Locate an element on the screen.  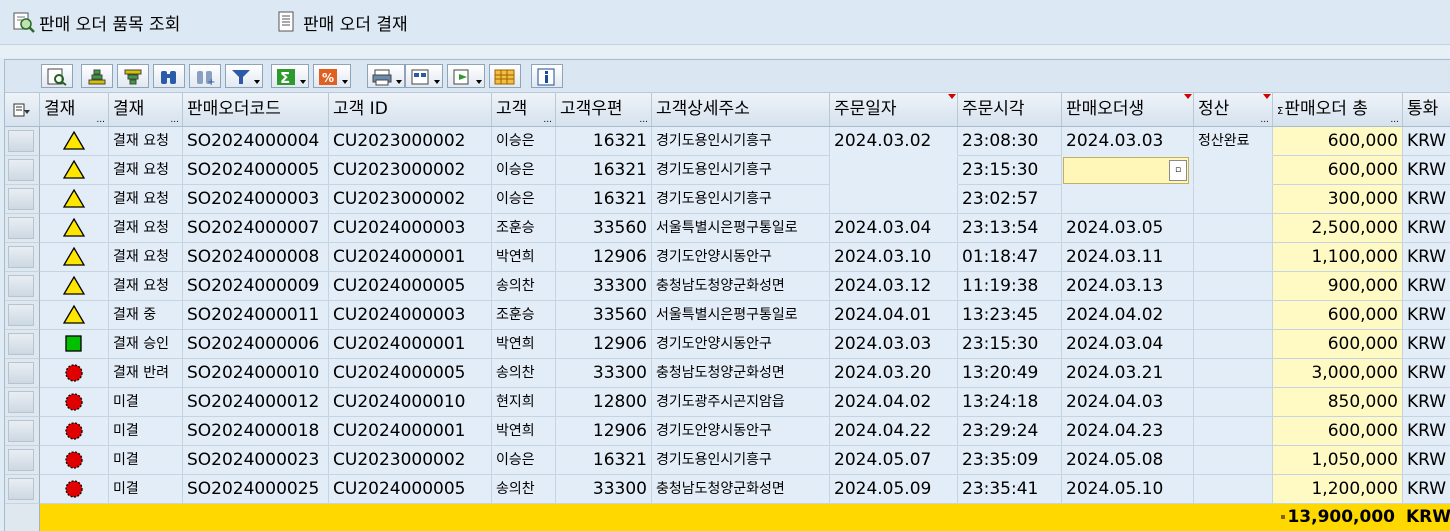
filter-button is located at coordinates (244, 76).